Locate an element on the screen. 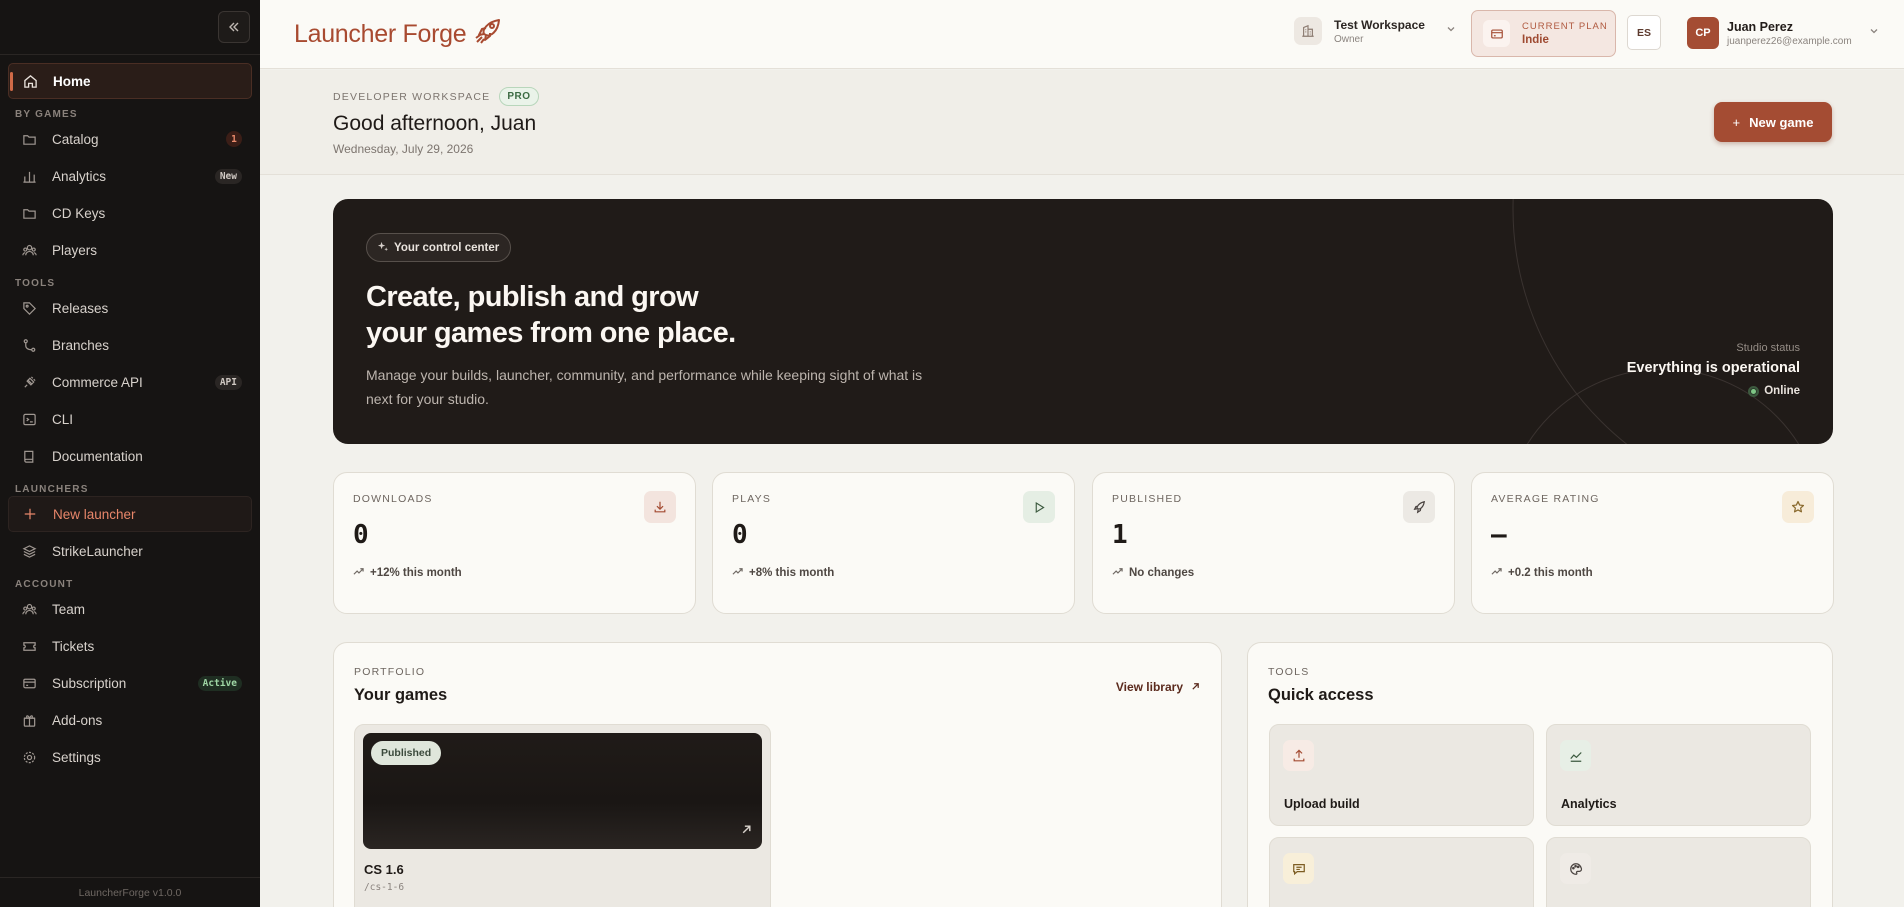 This screenshot has width=1904, height=907. stat-trend: +12% this month is located at coordinates (416, 573).